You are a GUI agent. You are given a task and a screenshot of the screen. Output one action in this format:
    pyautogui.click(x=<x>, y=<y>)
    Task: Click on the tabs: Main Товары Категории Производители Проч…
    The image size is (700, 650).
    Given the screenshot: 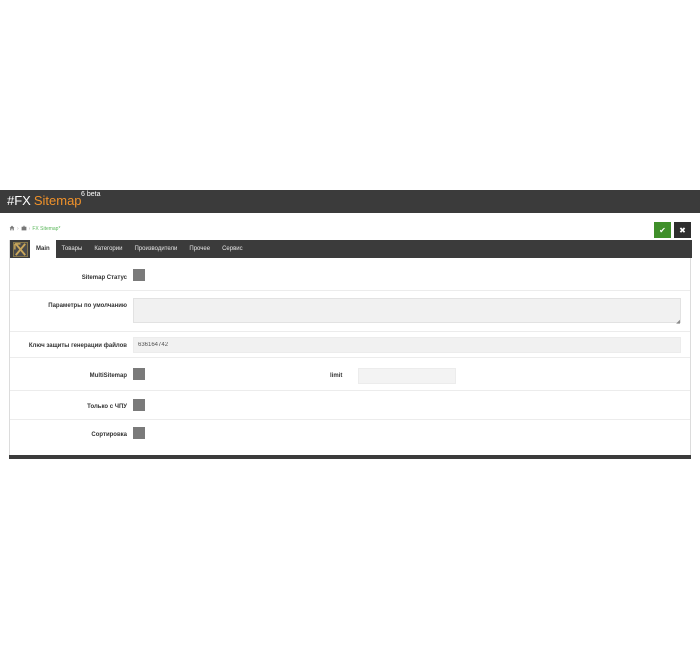 What is the action you would take?
    pyautogui.click(x=139, y=249)
    